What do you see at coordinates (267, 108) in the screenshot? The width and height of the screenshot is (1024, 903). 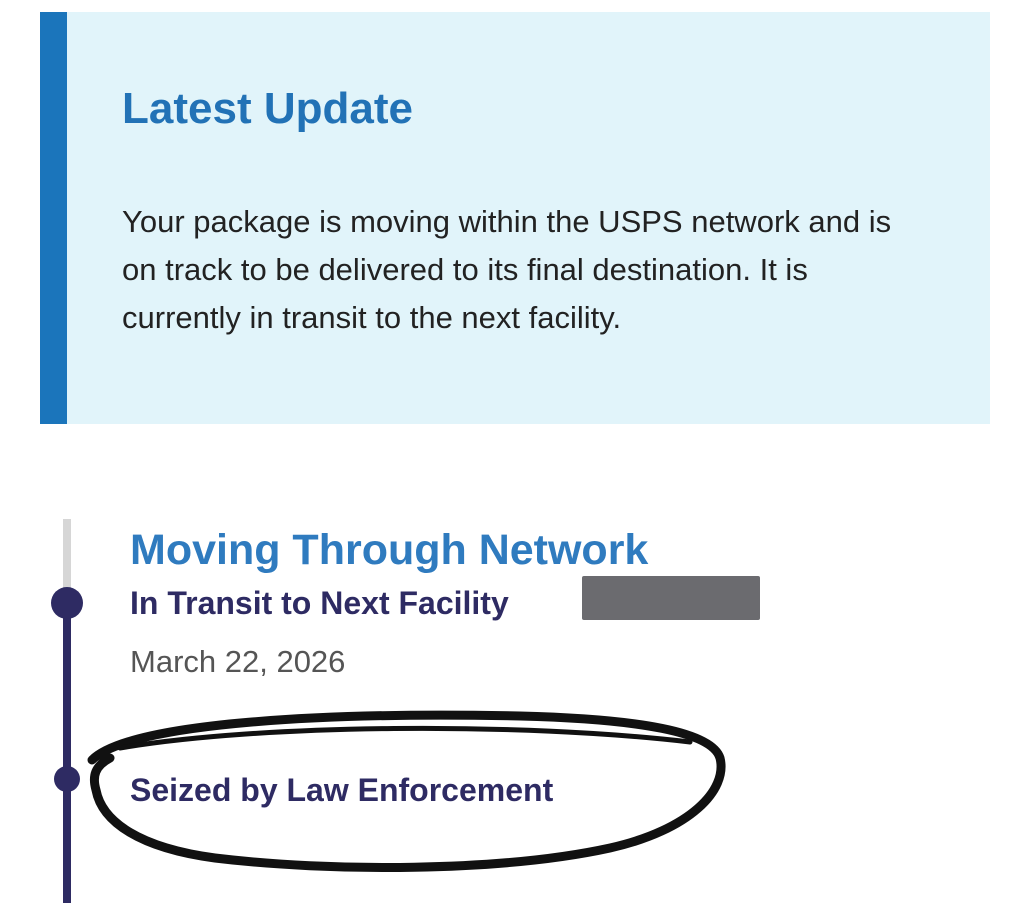 I see `latest-update-title: Latest Update` at bounding box center [267, 108].